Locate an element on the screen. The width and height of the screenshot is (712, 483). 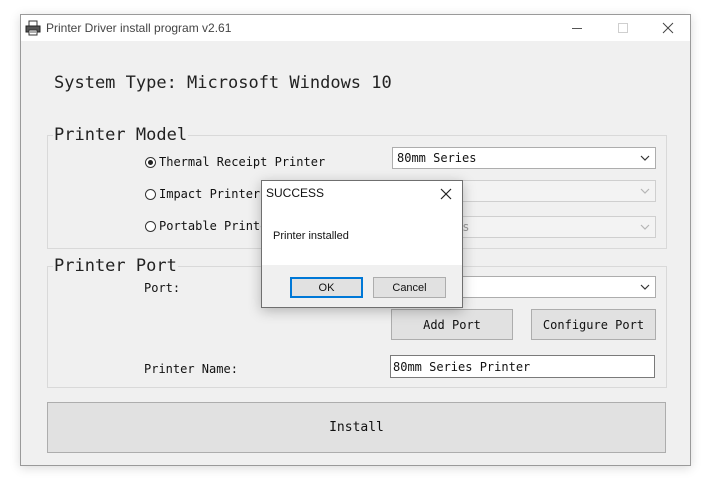
maximize-icon is located at coordinates (622, 27).